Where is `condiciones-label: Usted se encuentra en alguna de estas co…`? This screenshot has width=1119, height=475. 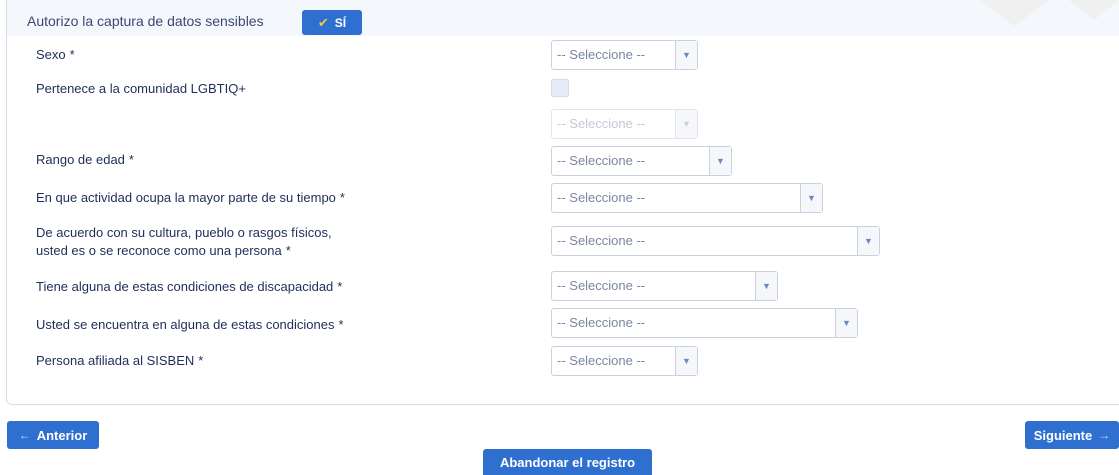
condiciones-label: Usted se encuentra en alguna de estas co… is located at coordinates (190, 324).